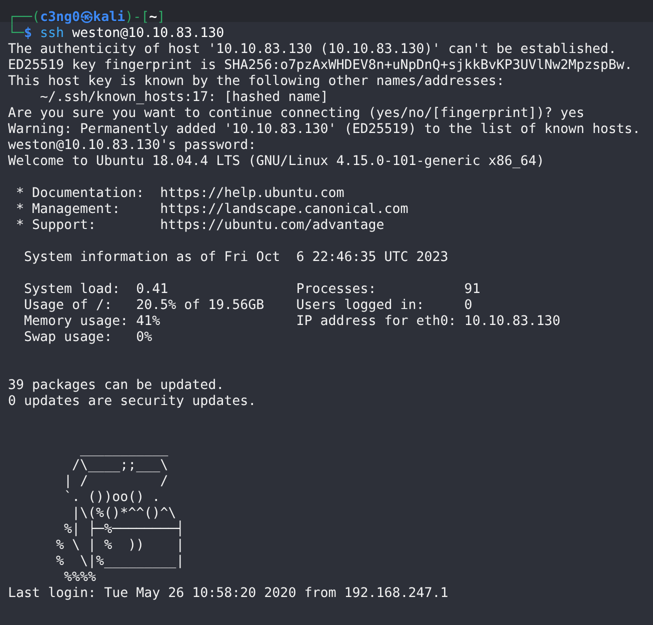  What do you see at coordinates (87, 338) in the screenshot?
I see `terminal-line: Swap usage: 0%` at bounding box center [87, 338].